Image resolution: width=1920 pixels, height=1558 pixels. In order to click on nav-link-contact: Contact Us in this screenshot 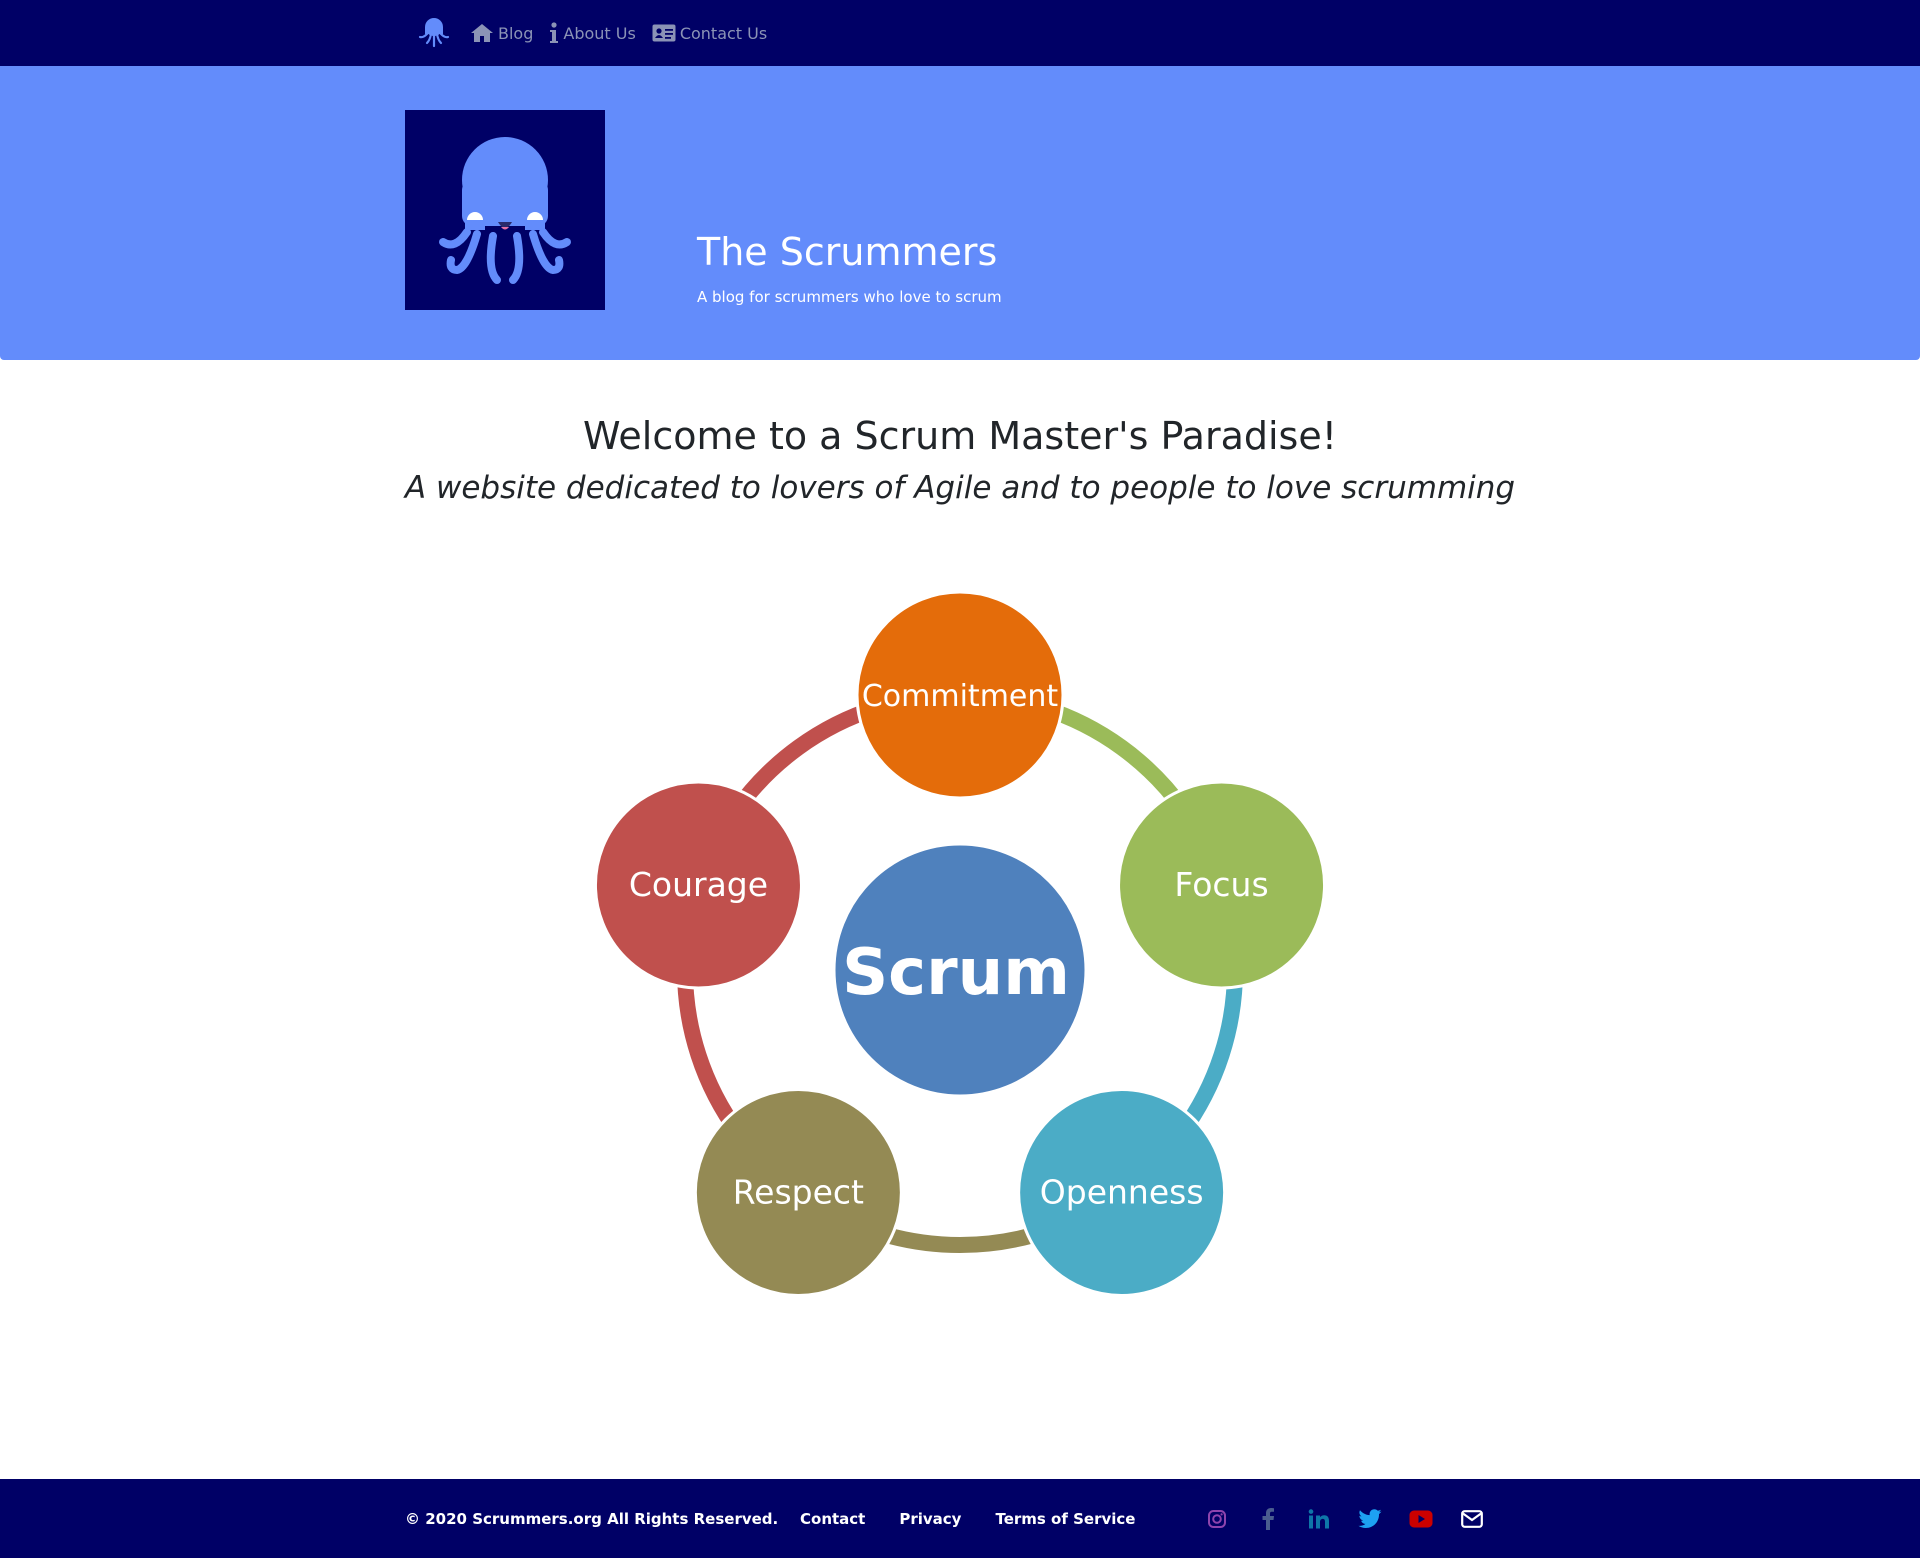, I will do `click(709, 33)`.